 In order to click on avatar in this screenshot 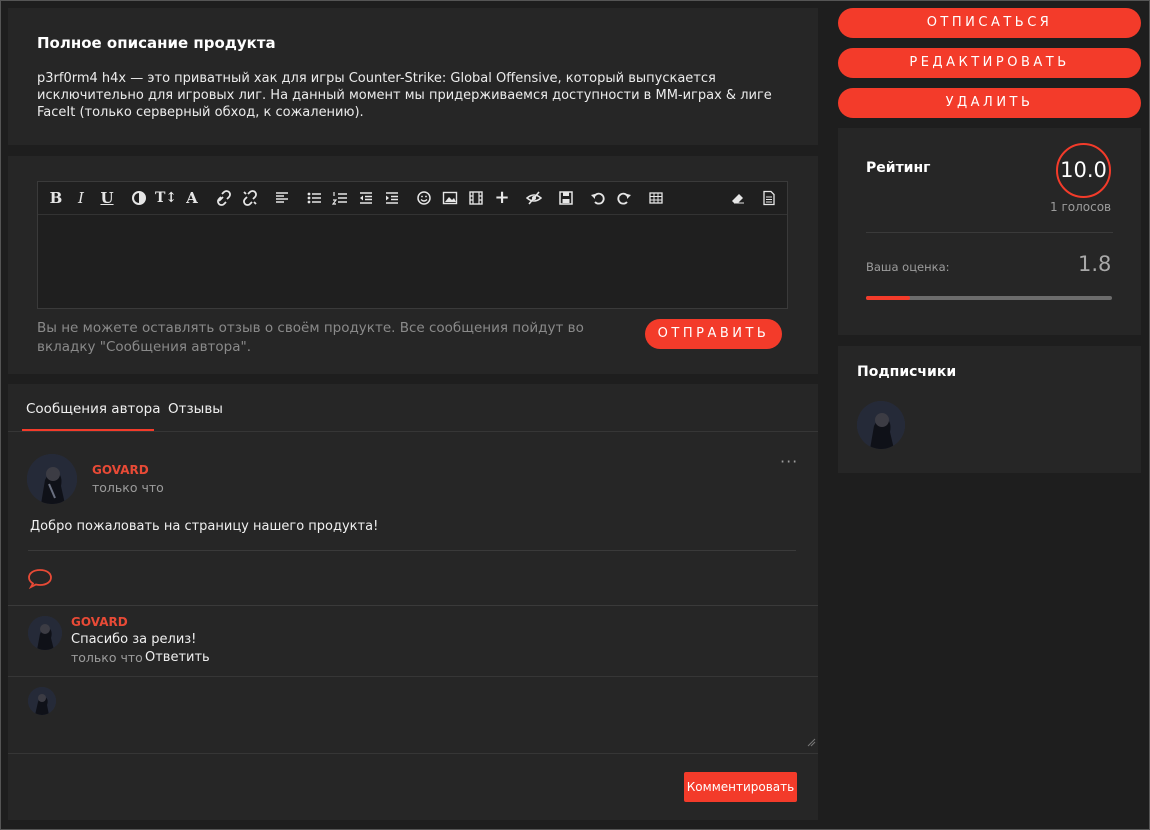, I will do `click(52, 479)`.